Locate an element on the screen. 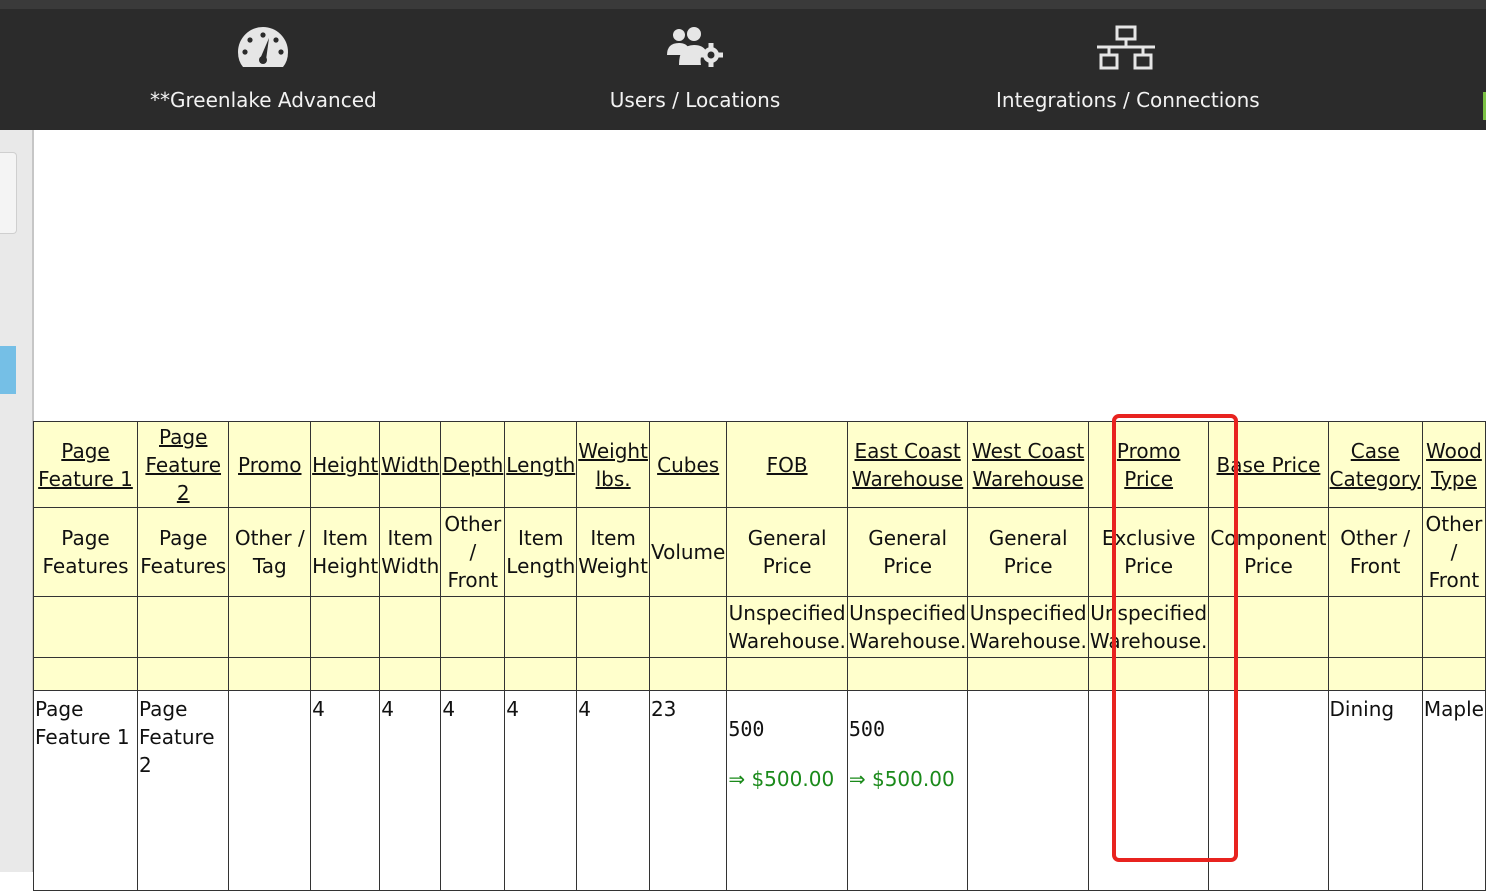 This screenshot has width=1486, height=891. column-header-link: Wood Type is located at coordinates (1454, 465).